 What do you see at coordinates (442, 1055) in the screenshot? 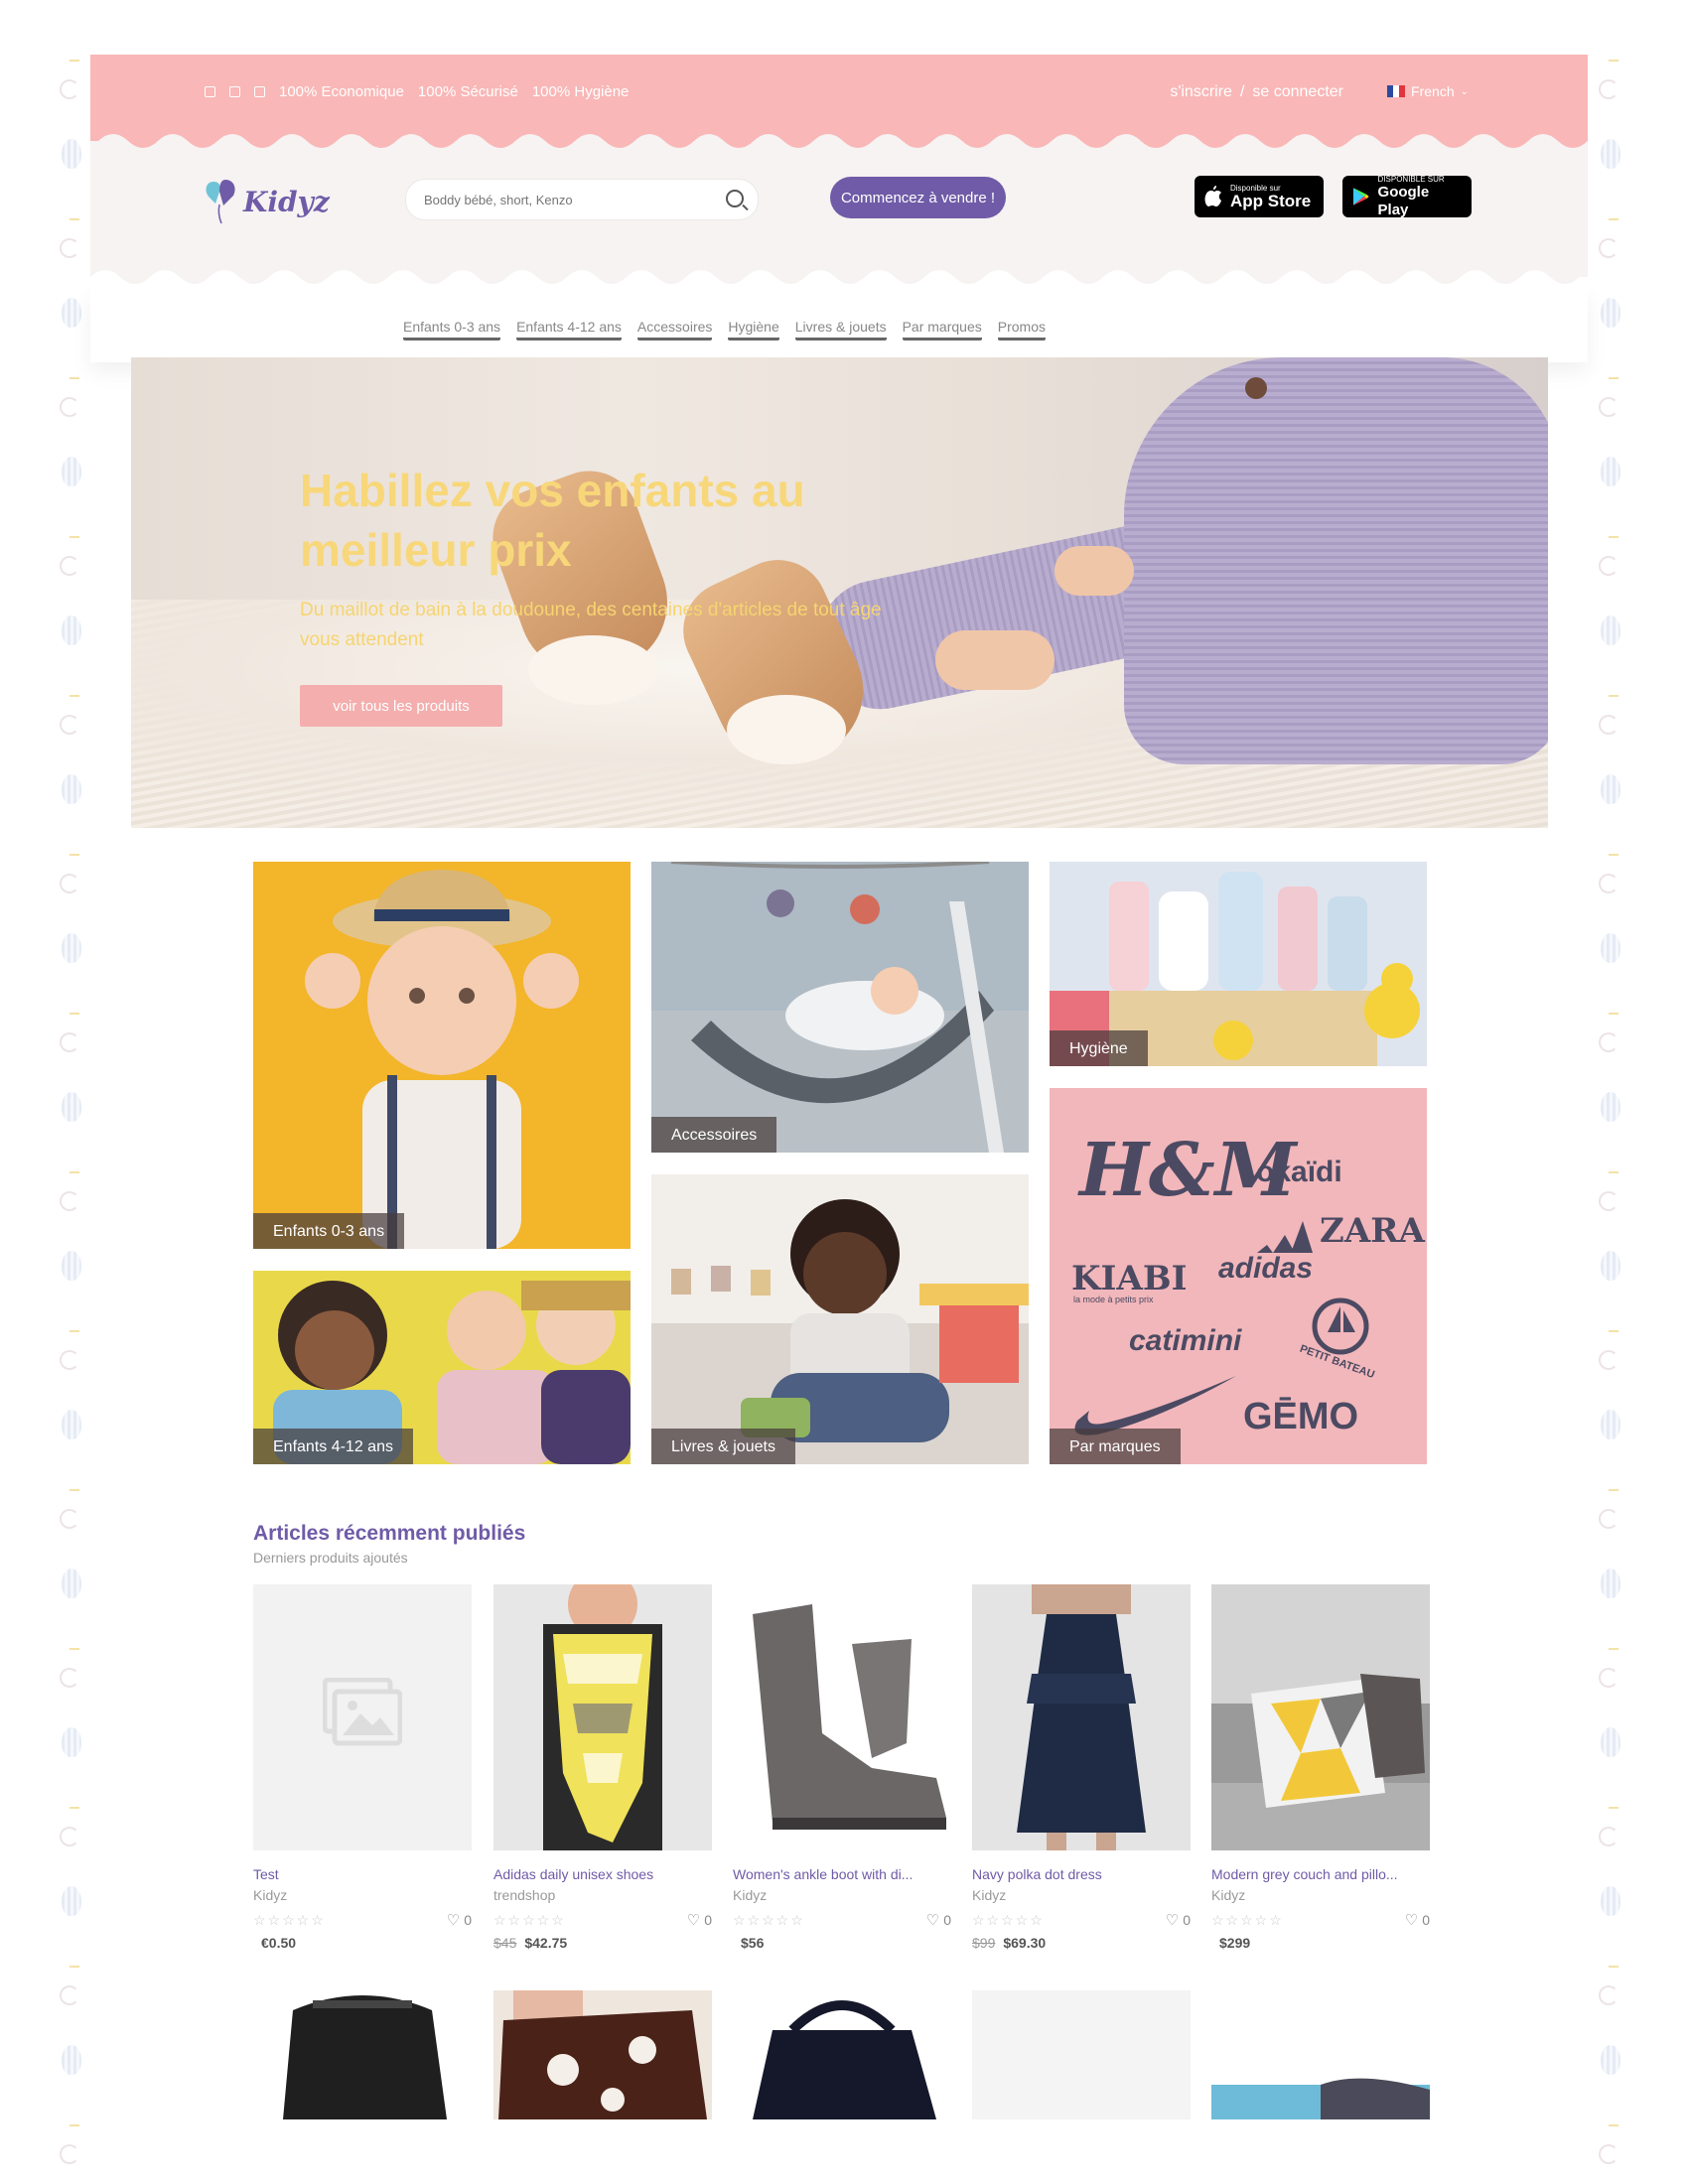
I see `category-enfants-0-3: Enfants 0-3 ans` at bounding box center [442, 1055].